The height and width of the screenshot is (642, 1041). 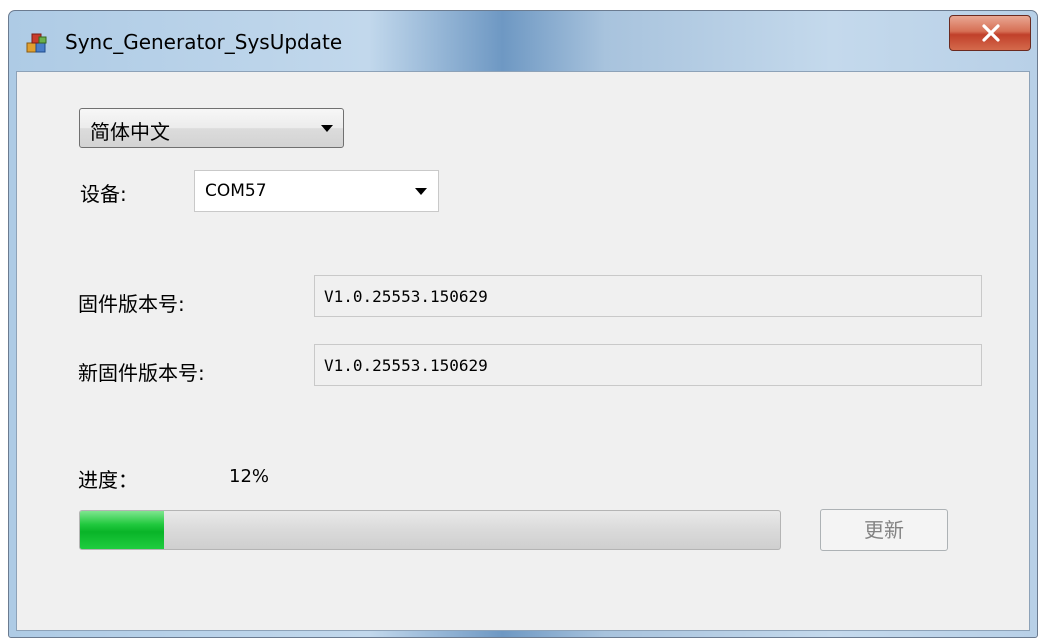 I want to click on close-icon, so click(x=991, y=33).